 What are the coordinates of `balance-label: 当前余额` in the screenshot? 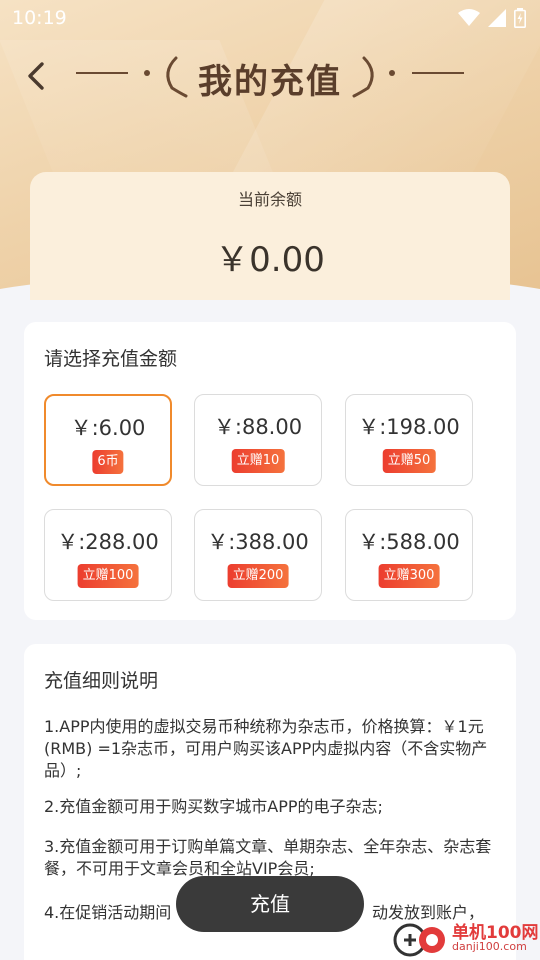 It's located at (269, 199).